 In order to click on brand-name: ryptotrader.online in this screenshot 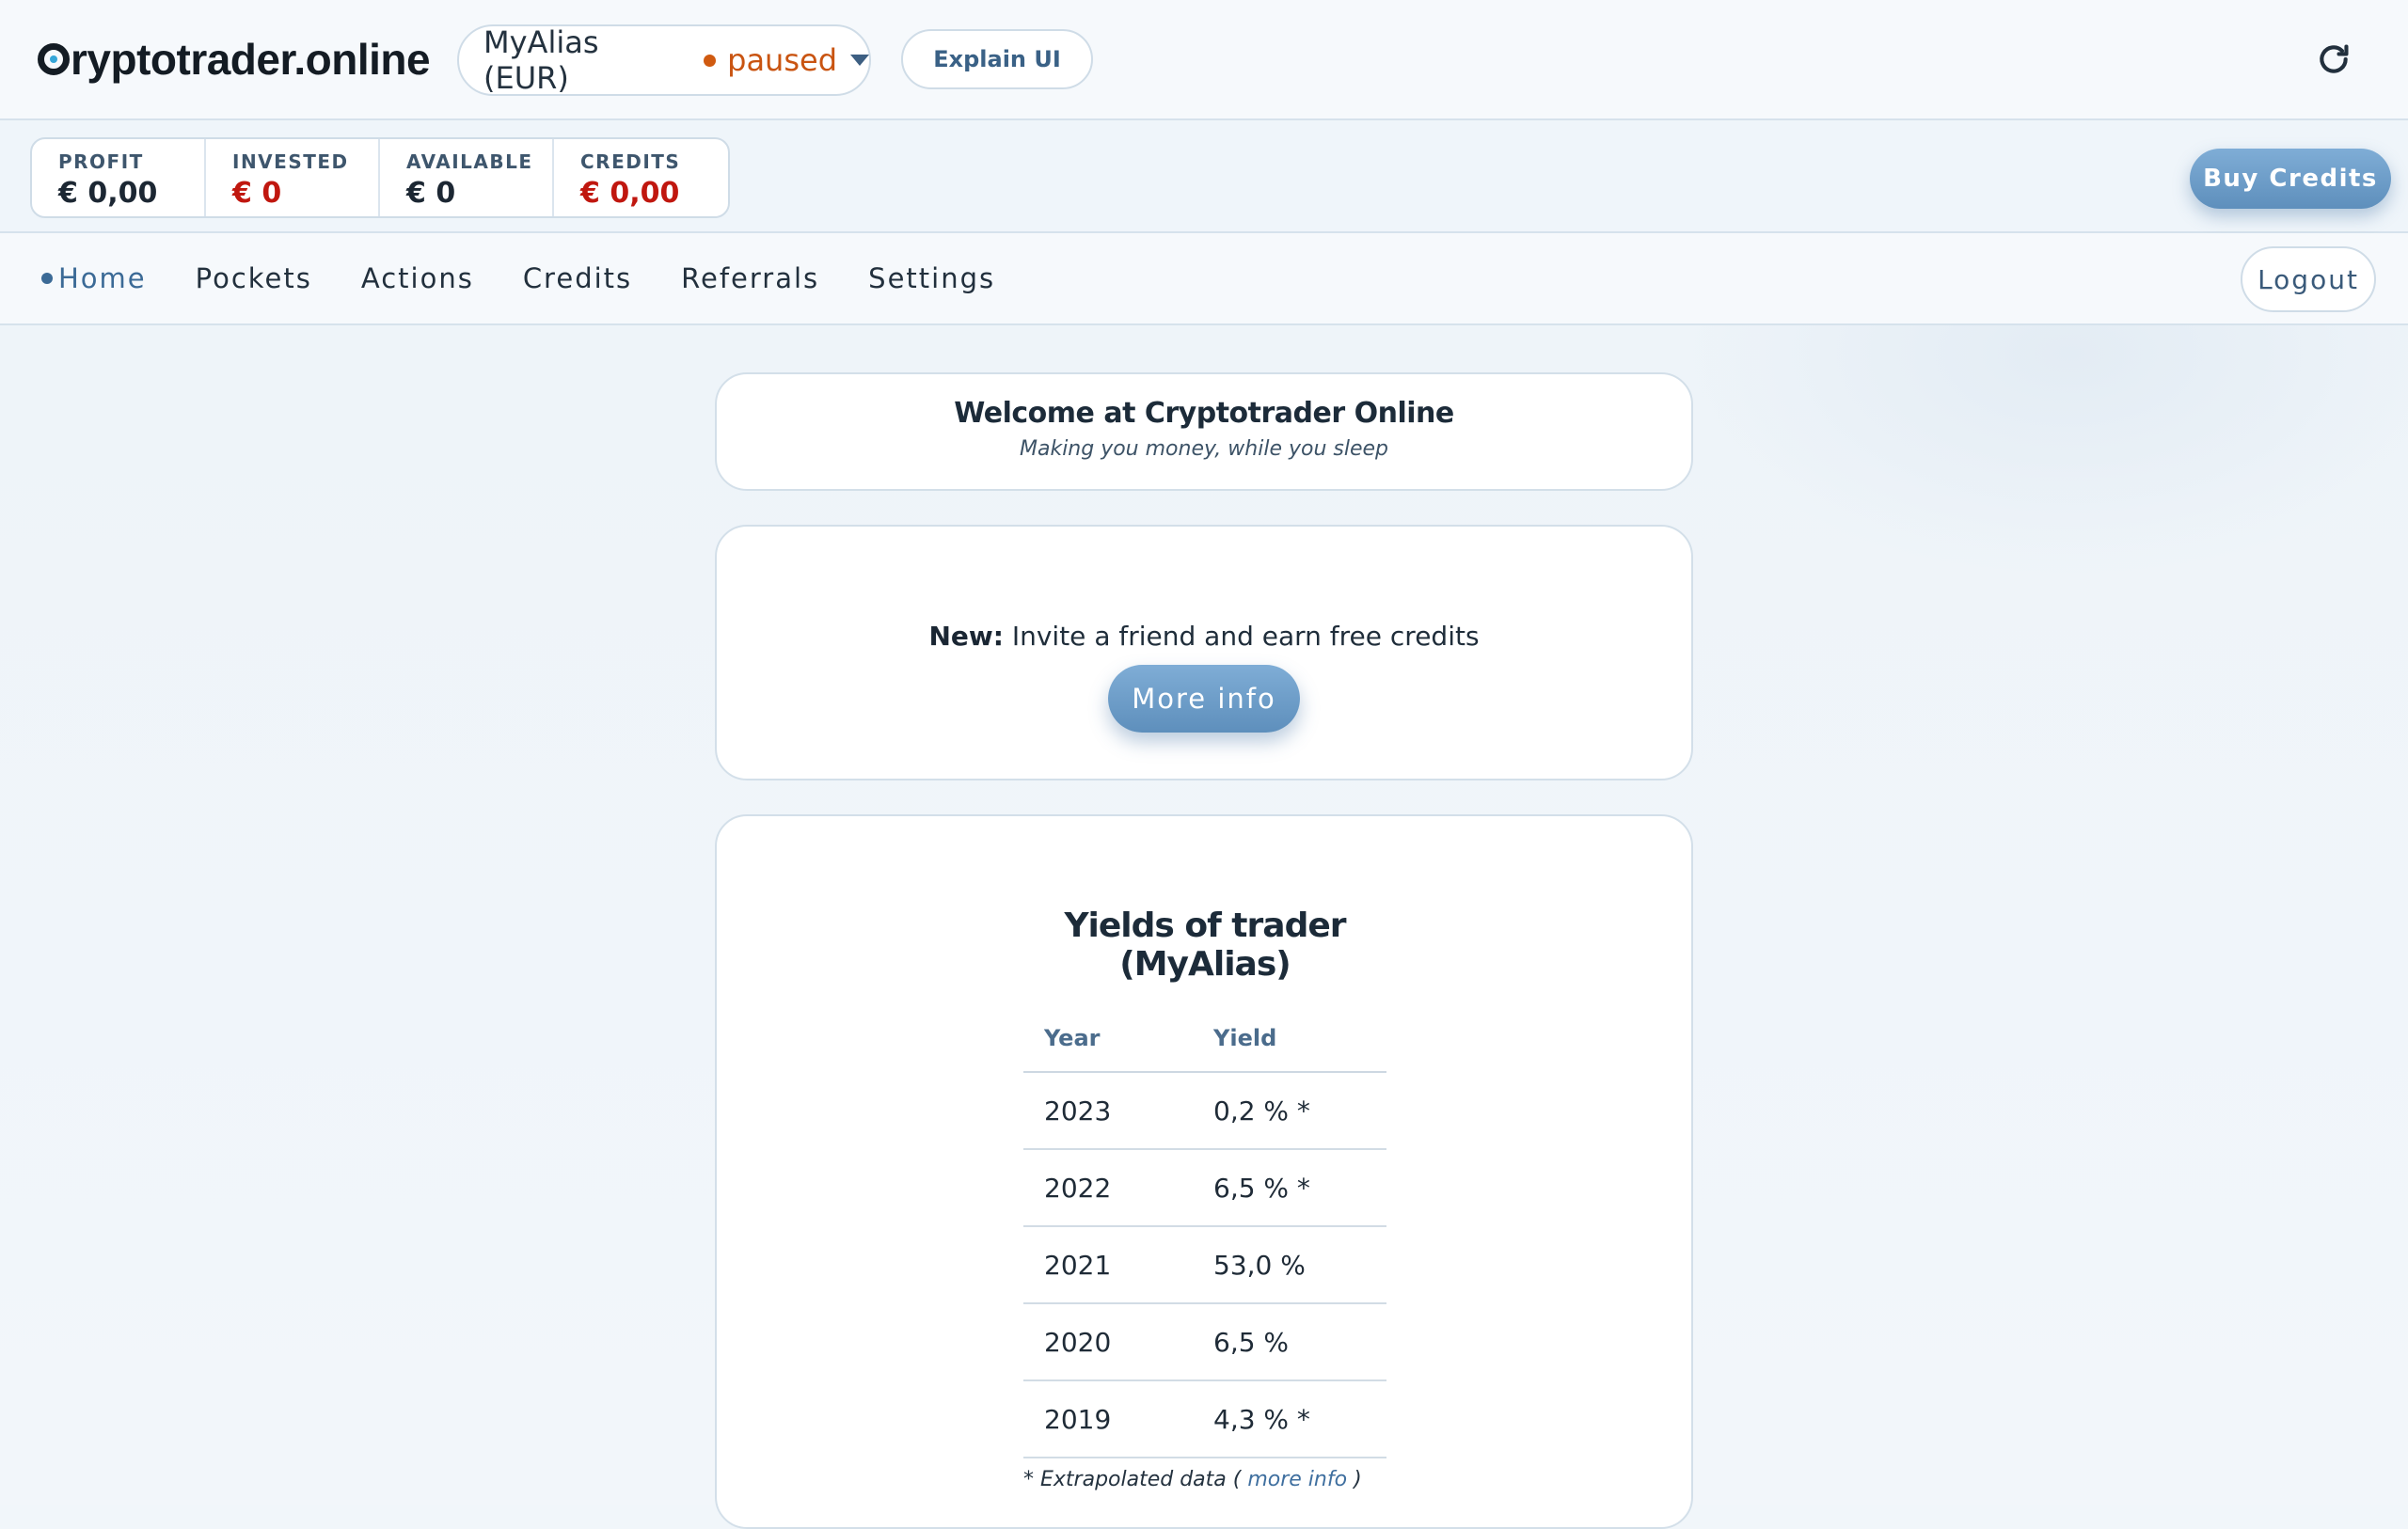, I will do `click(251, 60)`.